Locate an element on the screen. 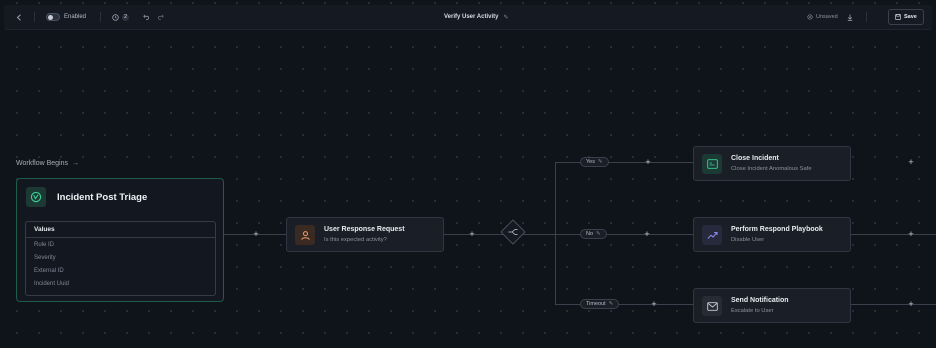 Image resolution: width=936 pixels, height=348 pixels. node-subtitle: Is this expected activity? is located at coordinates (355, 240).